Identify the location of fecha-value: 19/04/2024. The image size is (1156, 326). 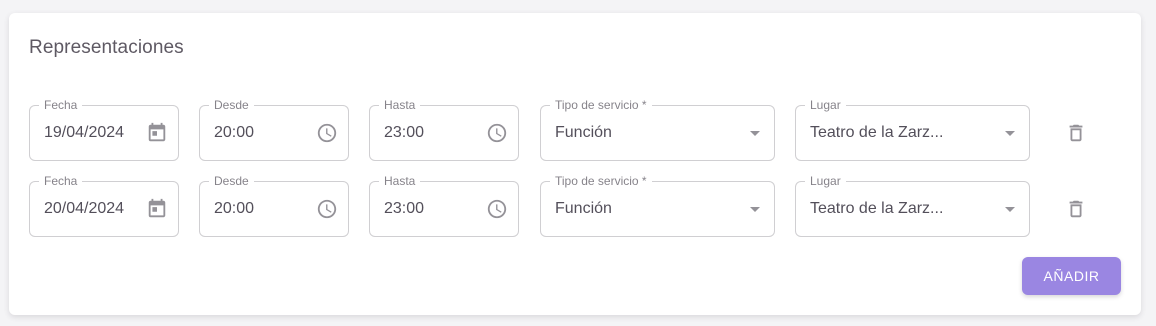
(87, 133).